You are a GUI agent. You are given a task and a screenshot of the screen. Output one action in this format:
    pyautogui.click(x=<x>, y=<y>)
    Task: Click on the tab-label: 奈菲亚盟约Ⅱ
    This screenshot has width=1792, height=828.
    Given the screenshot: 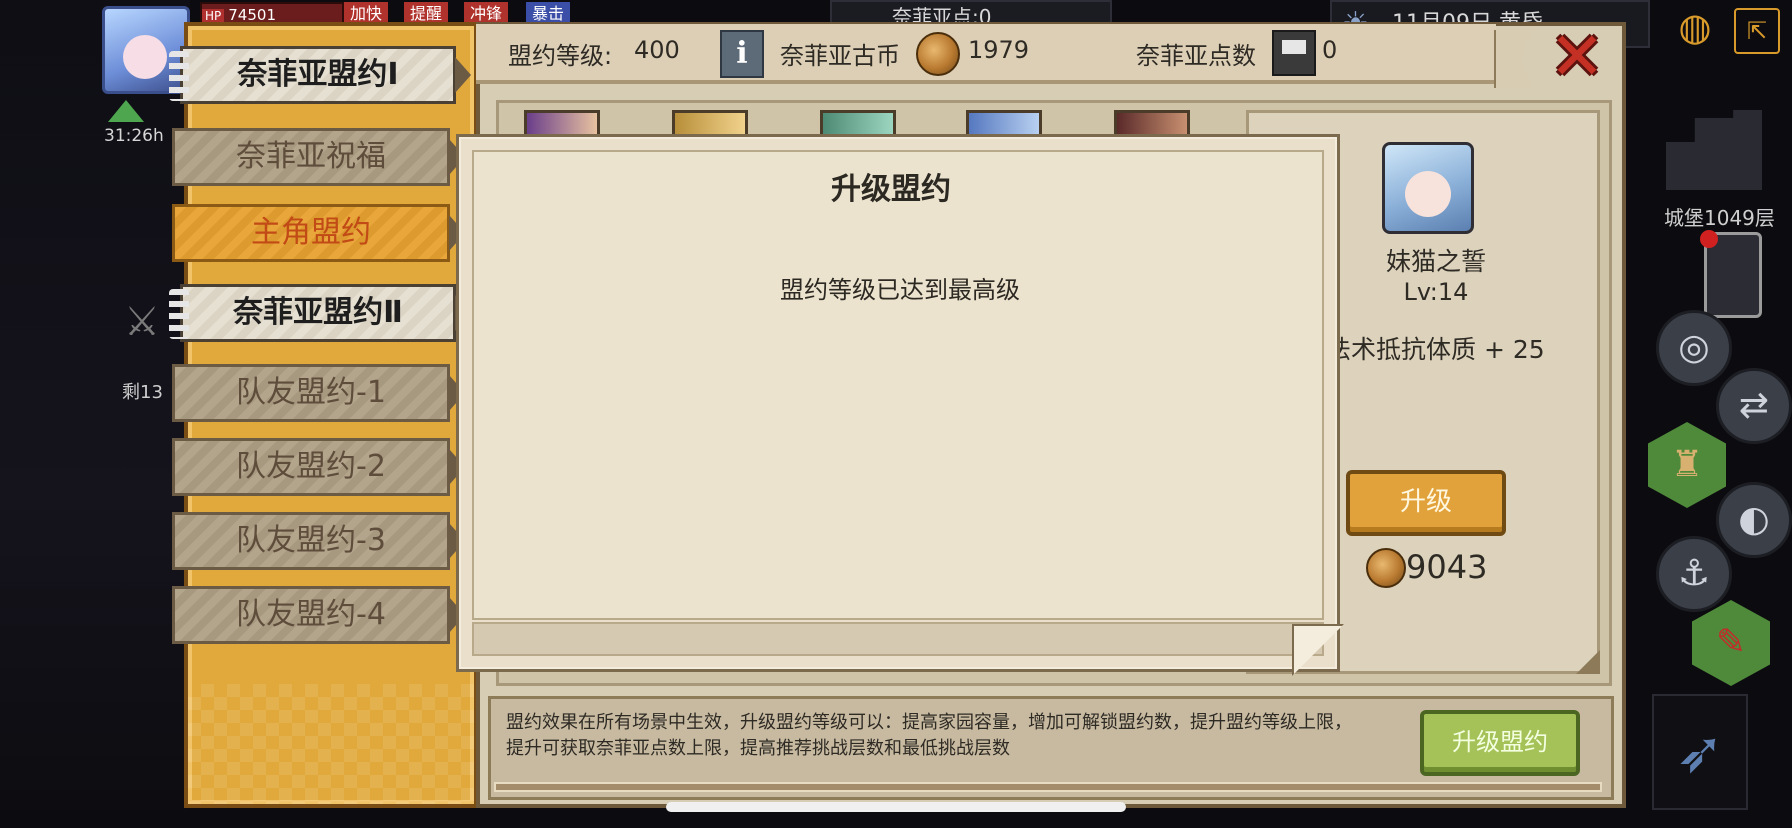 What is the action you would take?
    pyautogui.click(x=318, y=312)
    